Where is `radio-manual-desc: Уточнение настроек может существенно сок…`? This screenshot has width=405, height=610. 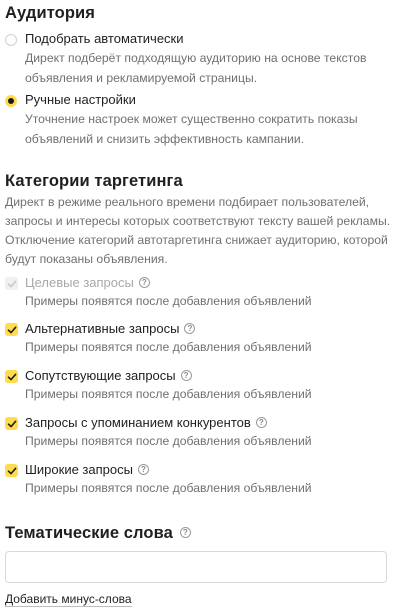 radio-manual-desc: Уточнение настроек может существенно сок… is located at coordinates (191, 129).